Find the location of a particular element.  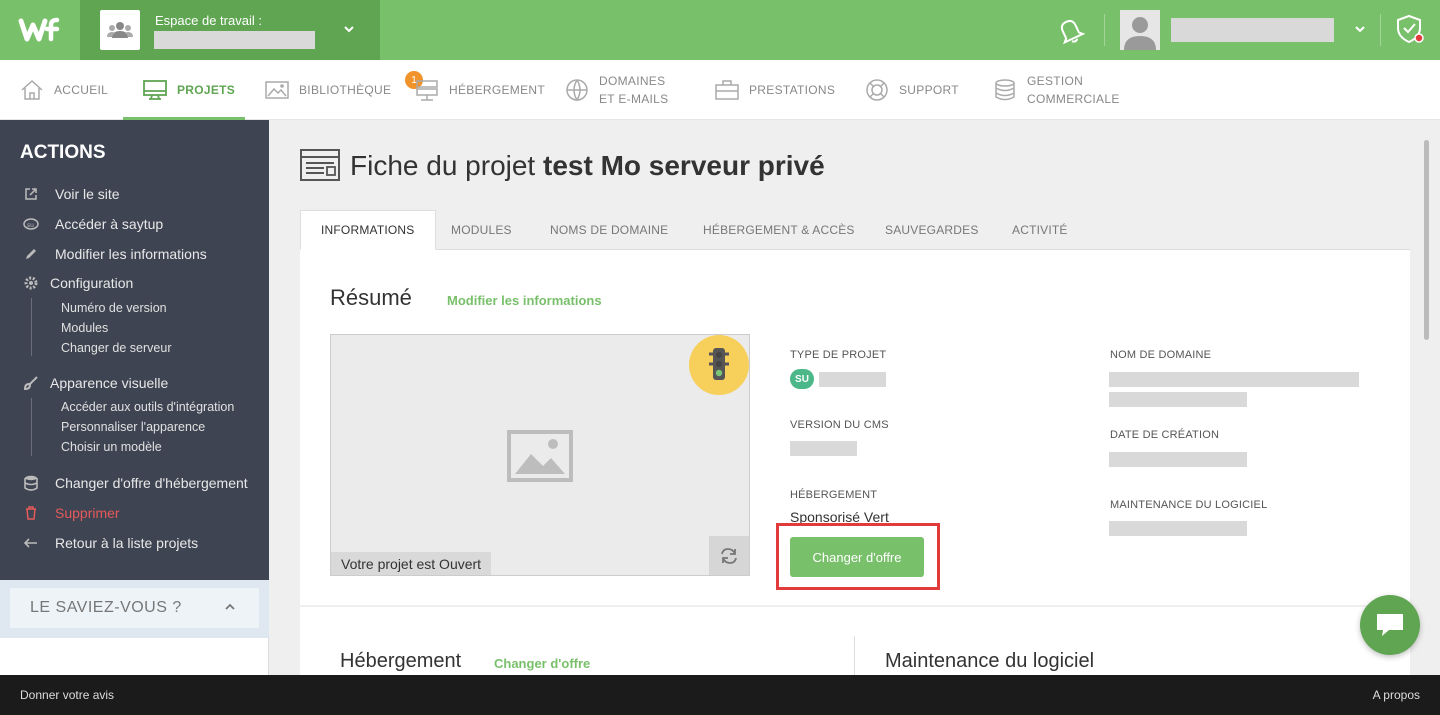

notification-bell-icon is located at coordinates (1070, 32).